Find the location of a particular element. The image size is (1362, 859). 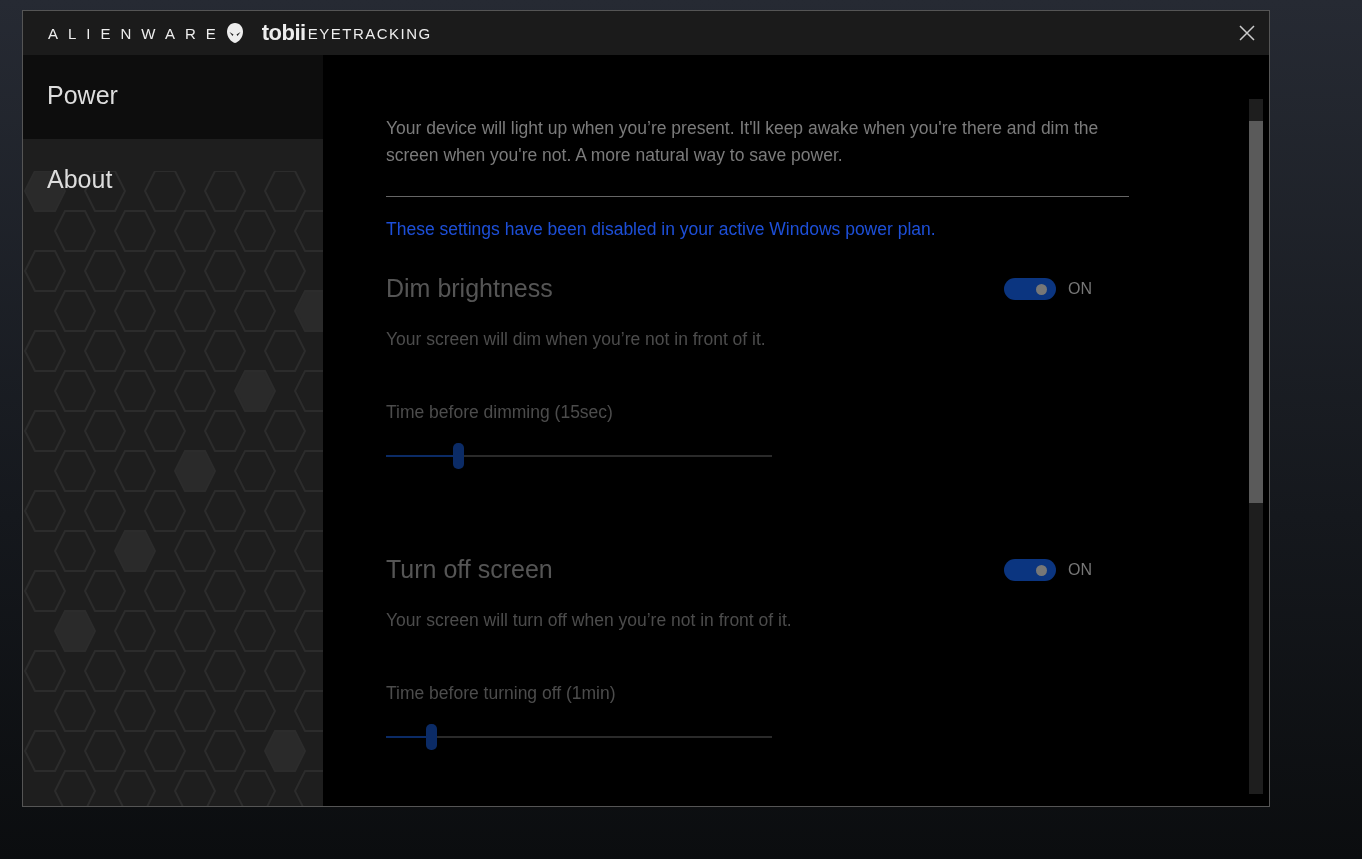

alien-head-icon is located at coordinates (234, 33).